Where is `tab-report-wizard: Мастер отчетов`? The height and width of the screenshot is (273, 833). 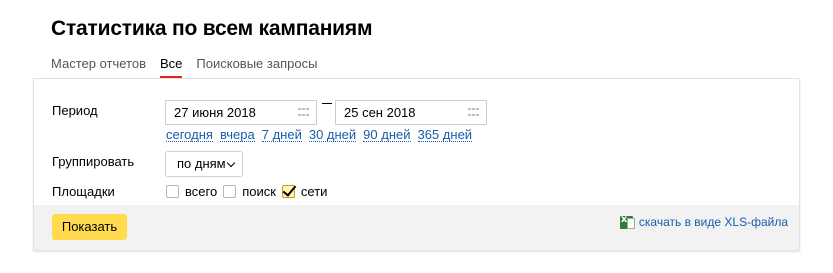
tab-report-wizard: Мастер отчетов is located at coordinates (98, 64).